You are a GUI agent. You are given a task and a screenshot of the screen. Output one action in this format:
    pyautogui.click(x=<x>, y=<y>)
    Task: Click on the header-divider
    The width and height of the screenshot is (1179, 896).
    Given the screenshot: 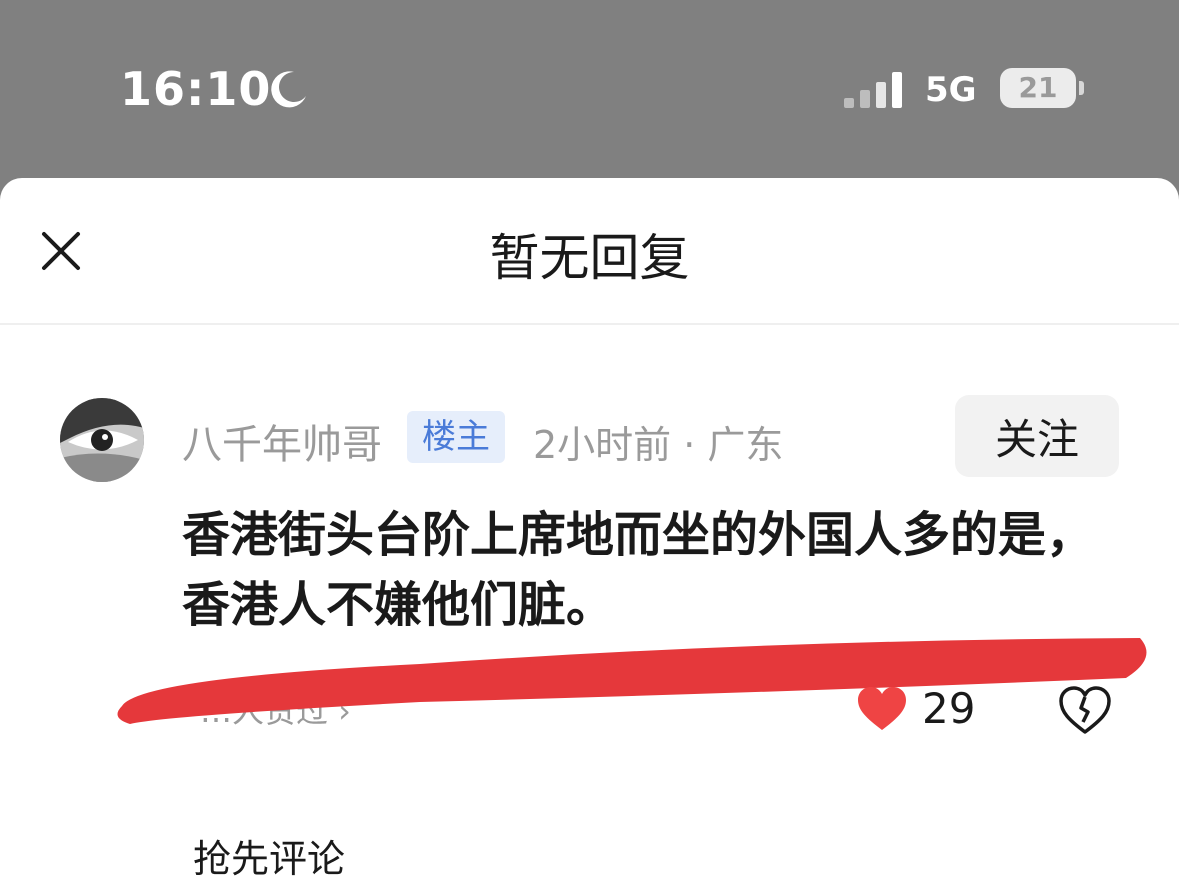 What is the action you would take?
    pyautogui.click(x=589, y=324)
    